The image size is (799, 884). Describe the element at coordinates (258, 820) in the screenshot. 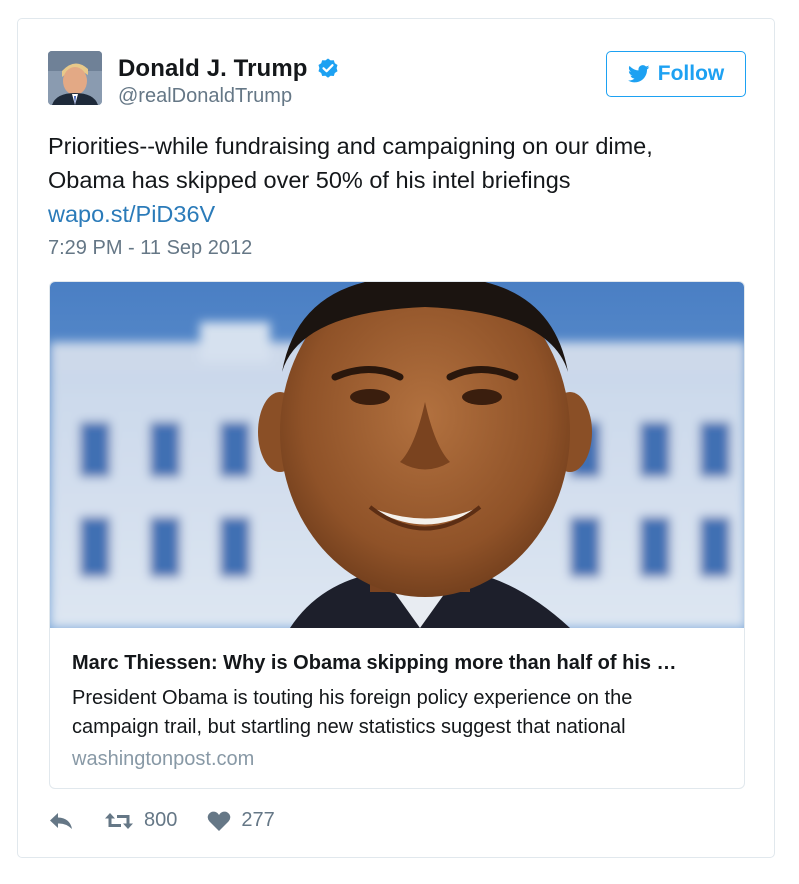

I see `like-count: 277` at that location.